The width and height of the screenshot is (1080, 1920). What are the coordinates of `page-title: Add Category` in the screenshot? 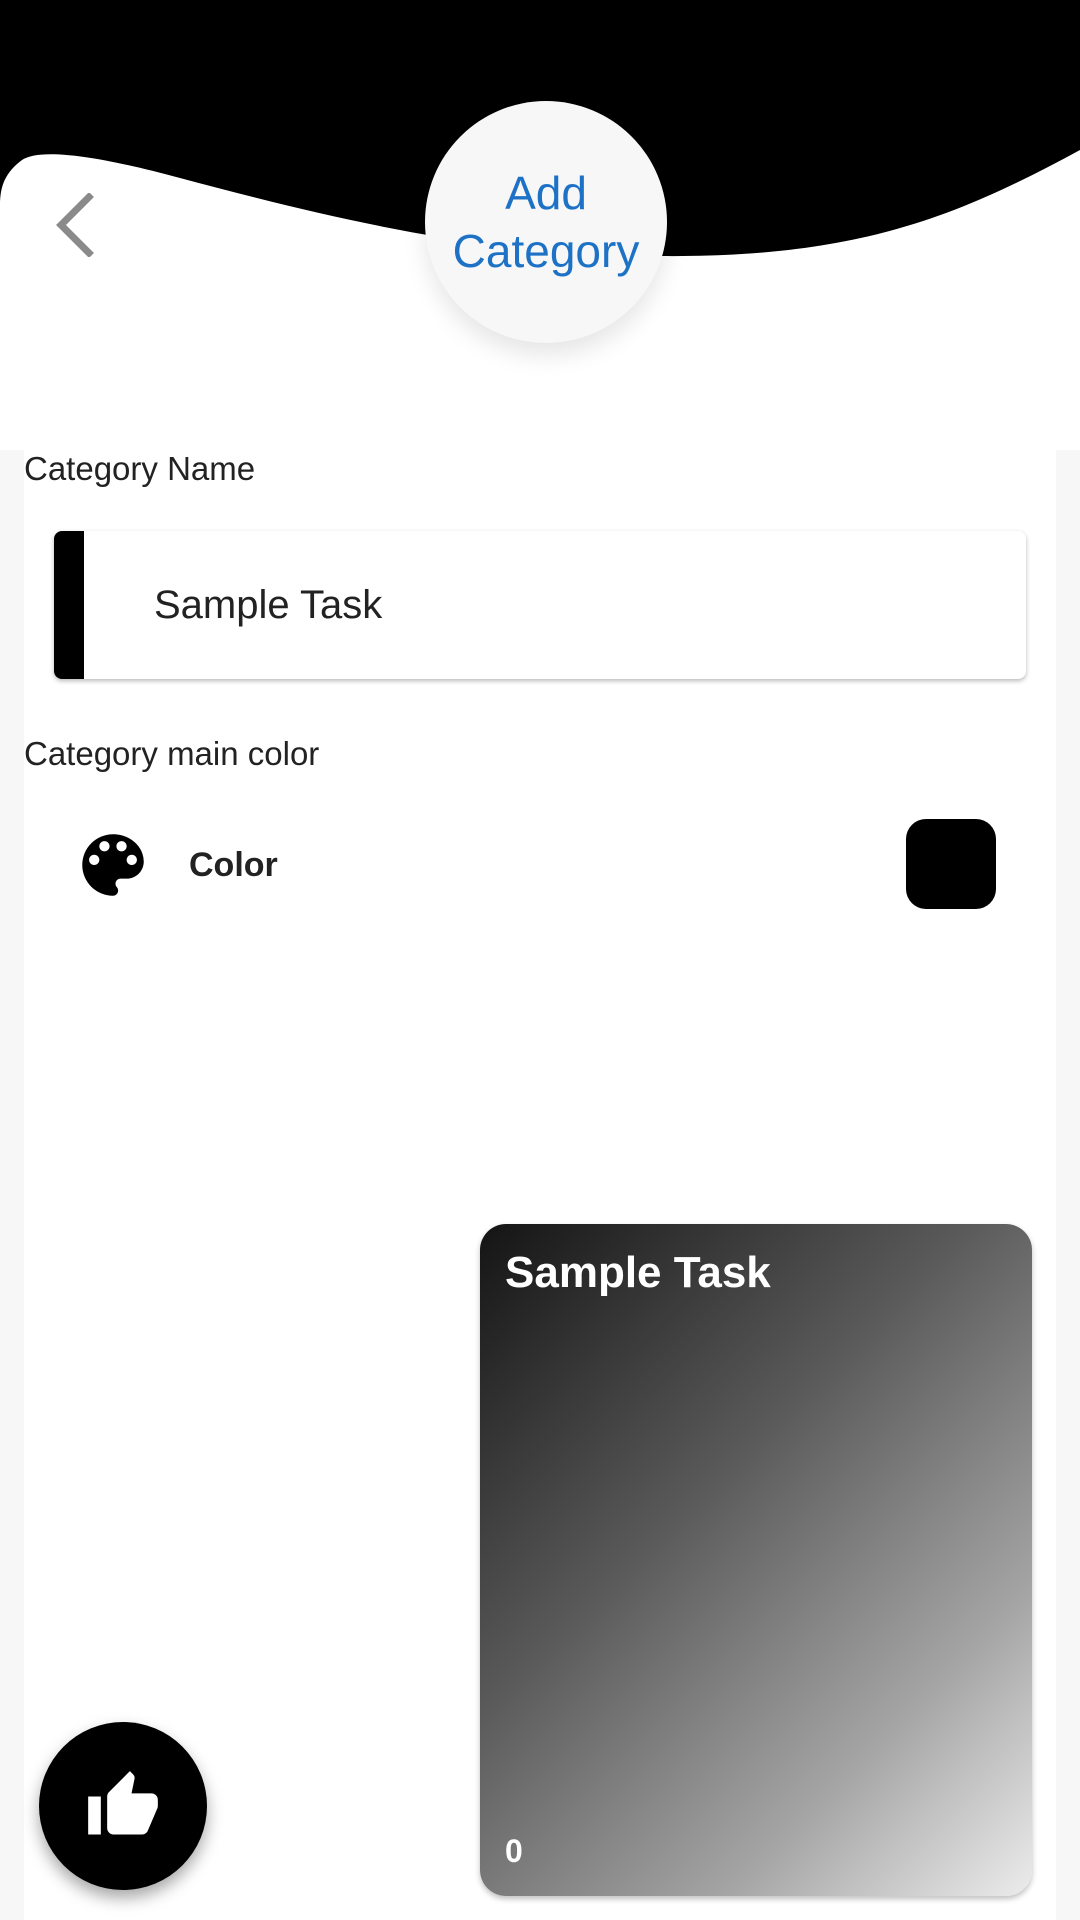 It's located at (546, 222).